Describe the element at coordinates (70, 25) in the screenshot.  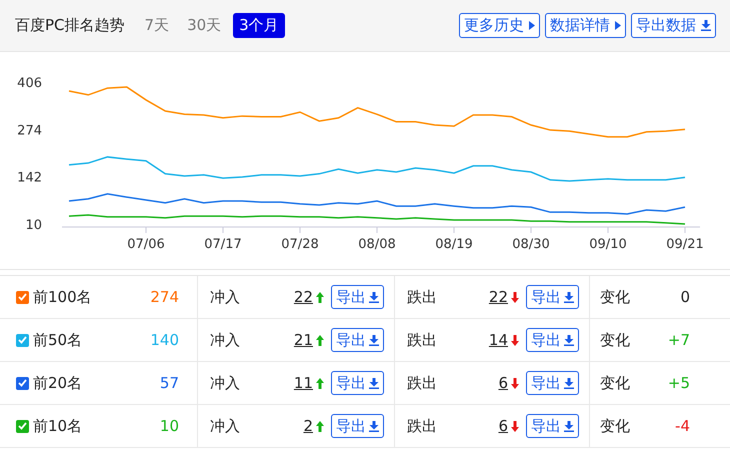
I see `panel-title: 百度PC排名趋势` at that location.